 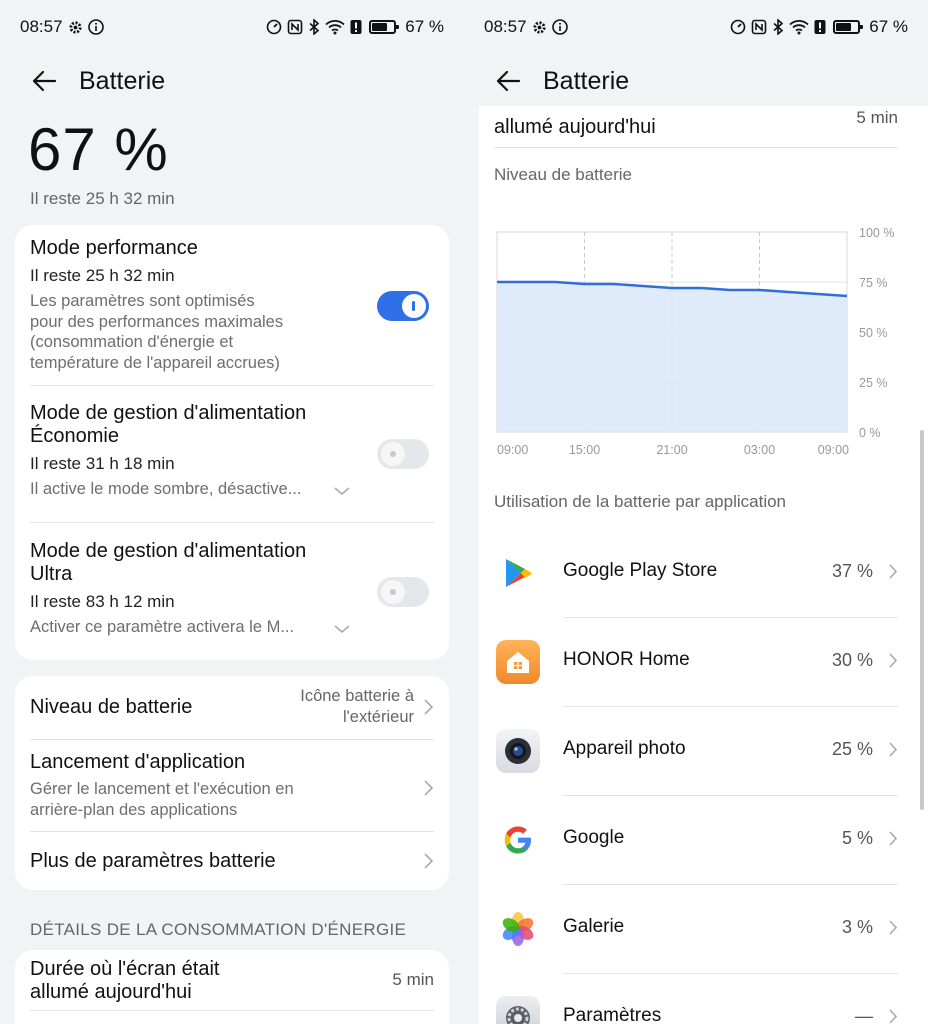 What do you see at coordinates (575, 127) in the screenshot?
I see `screen-on-label-partial: allumé aujourd'hui` at bounding box center [575, 127].